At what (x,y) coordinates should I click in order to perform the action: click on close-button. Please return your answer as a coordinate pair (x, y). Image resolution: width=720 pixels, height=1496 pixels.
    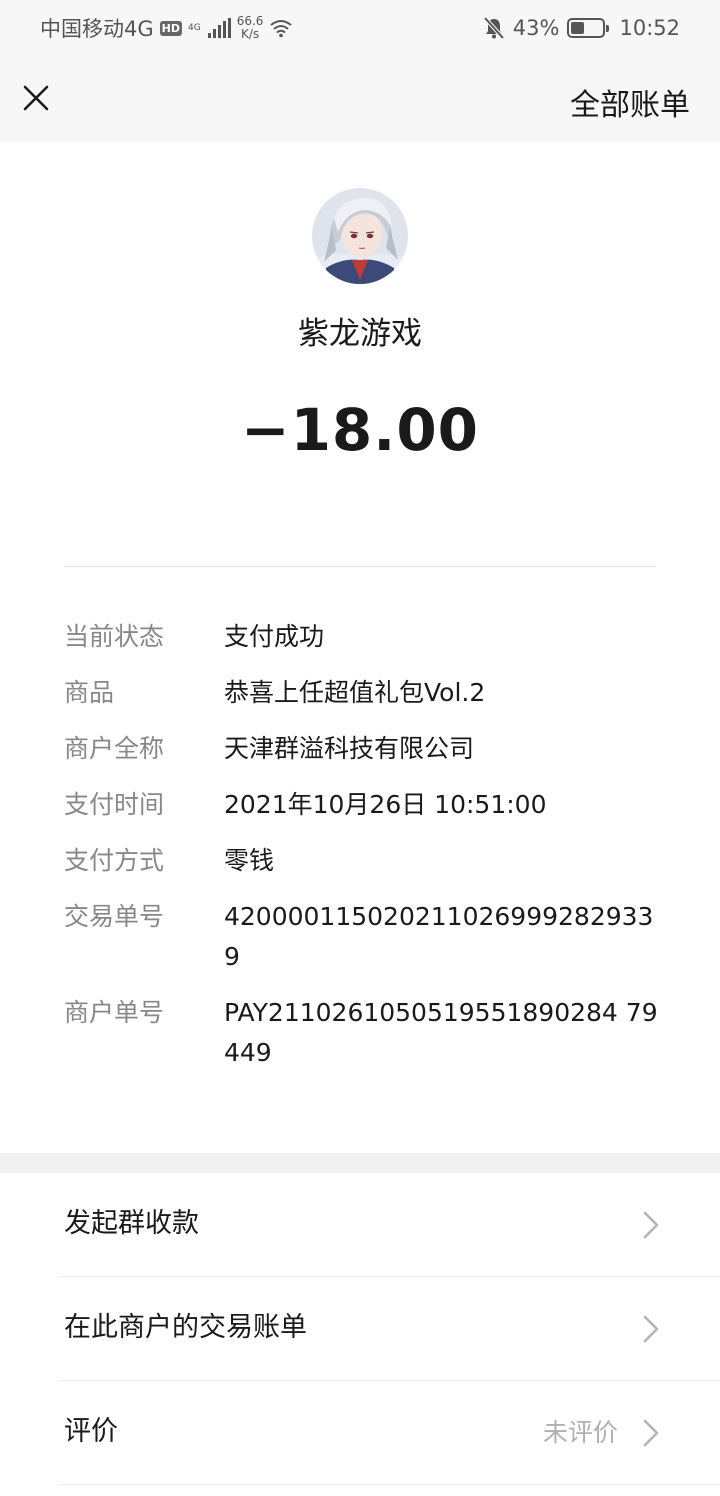
    Looking at the image, I should click on (36, 98).